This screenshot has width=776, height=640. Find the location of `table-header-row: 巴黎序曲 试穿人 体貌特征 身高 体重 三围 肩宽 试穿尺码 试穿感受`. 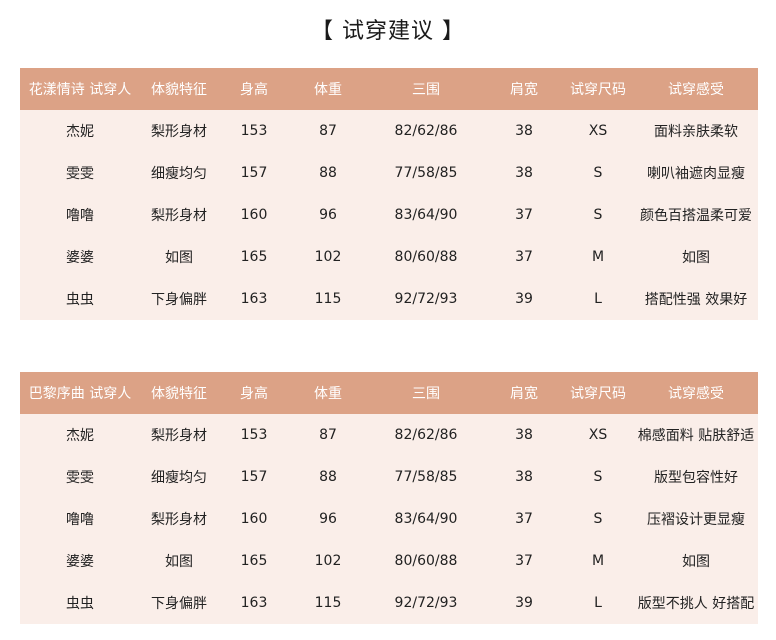

table-header-row: 巴黎序曲 试穿人 体貌特征 身高 体重 三围 肩宽 试穿尺码 试穿感受 is located at coordinates (389, 393).